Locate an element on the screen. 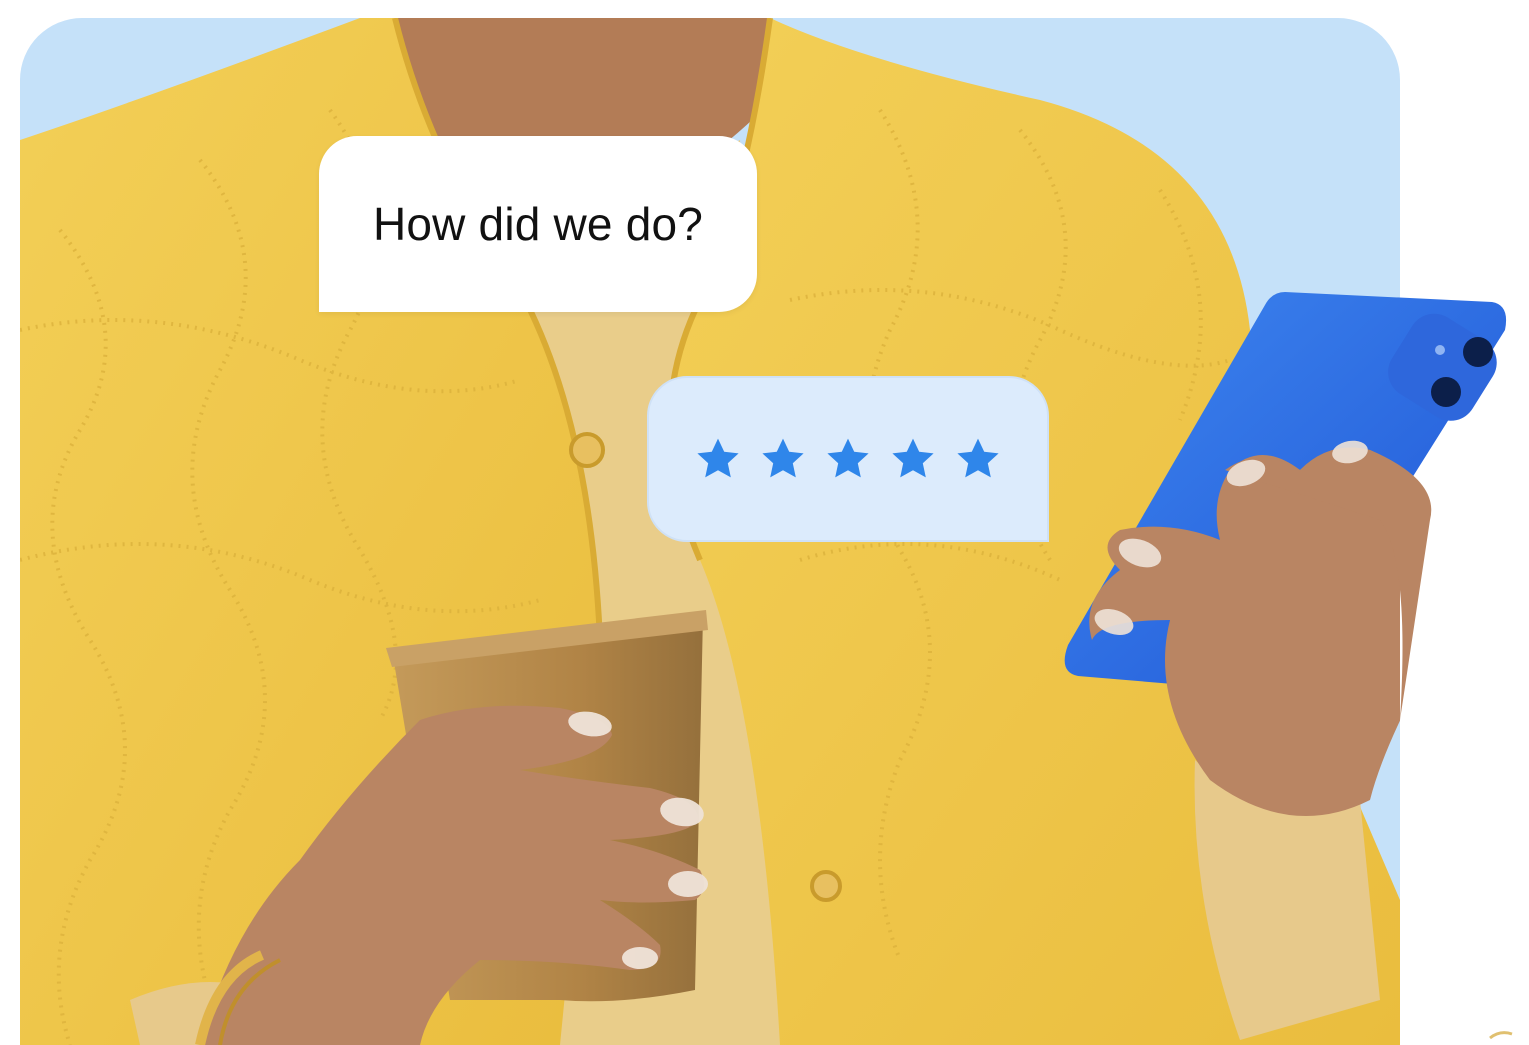 Image resolution: width=1529 pixels, height=1045 pixels. rating-bubble is located at coordinates (848, 459).